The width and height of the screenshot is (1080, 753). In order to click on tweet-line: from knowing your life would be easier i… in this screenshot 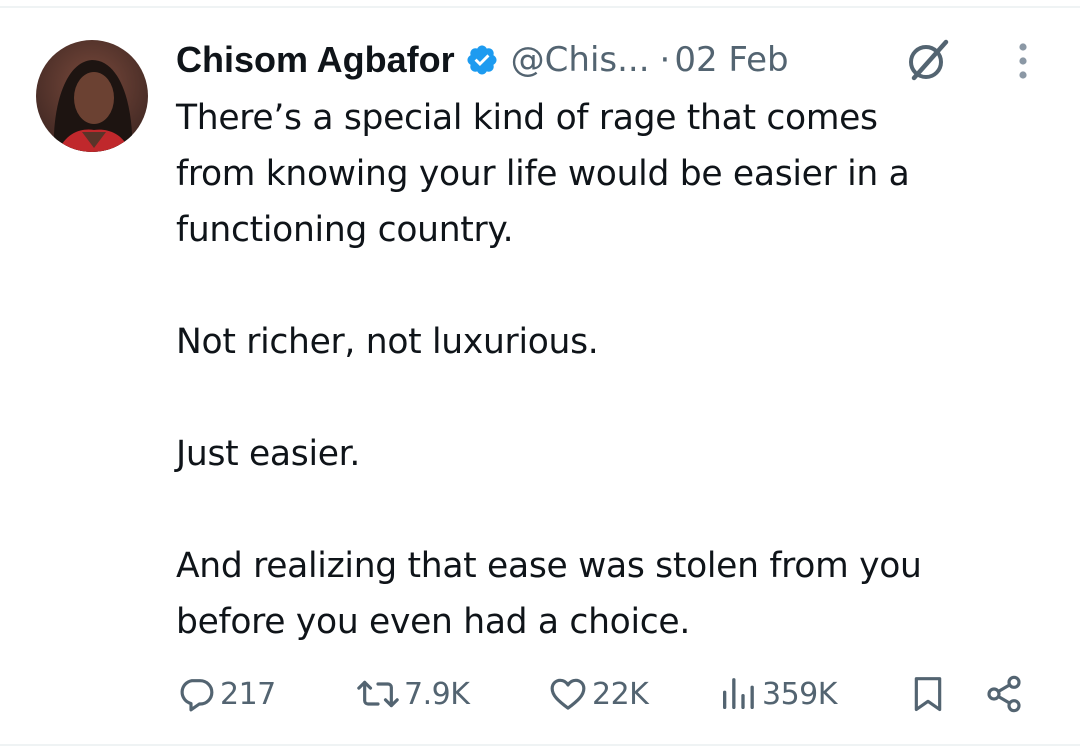, I will do `click(543, 174)`.